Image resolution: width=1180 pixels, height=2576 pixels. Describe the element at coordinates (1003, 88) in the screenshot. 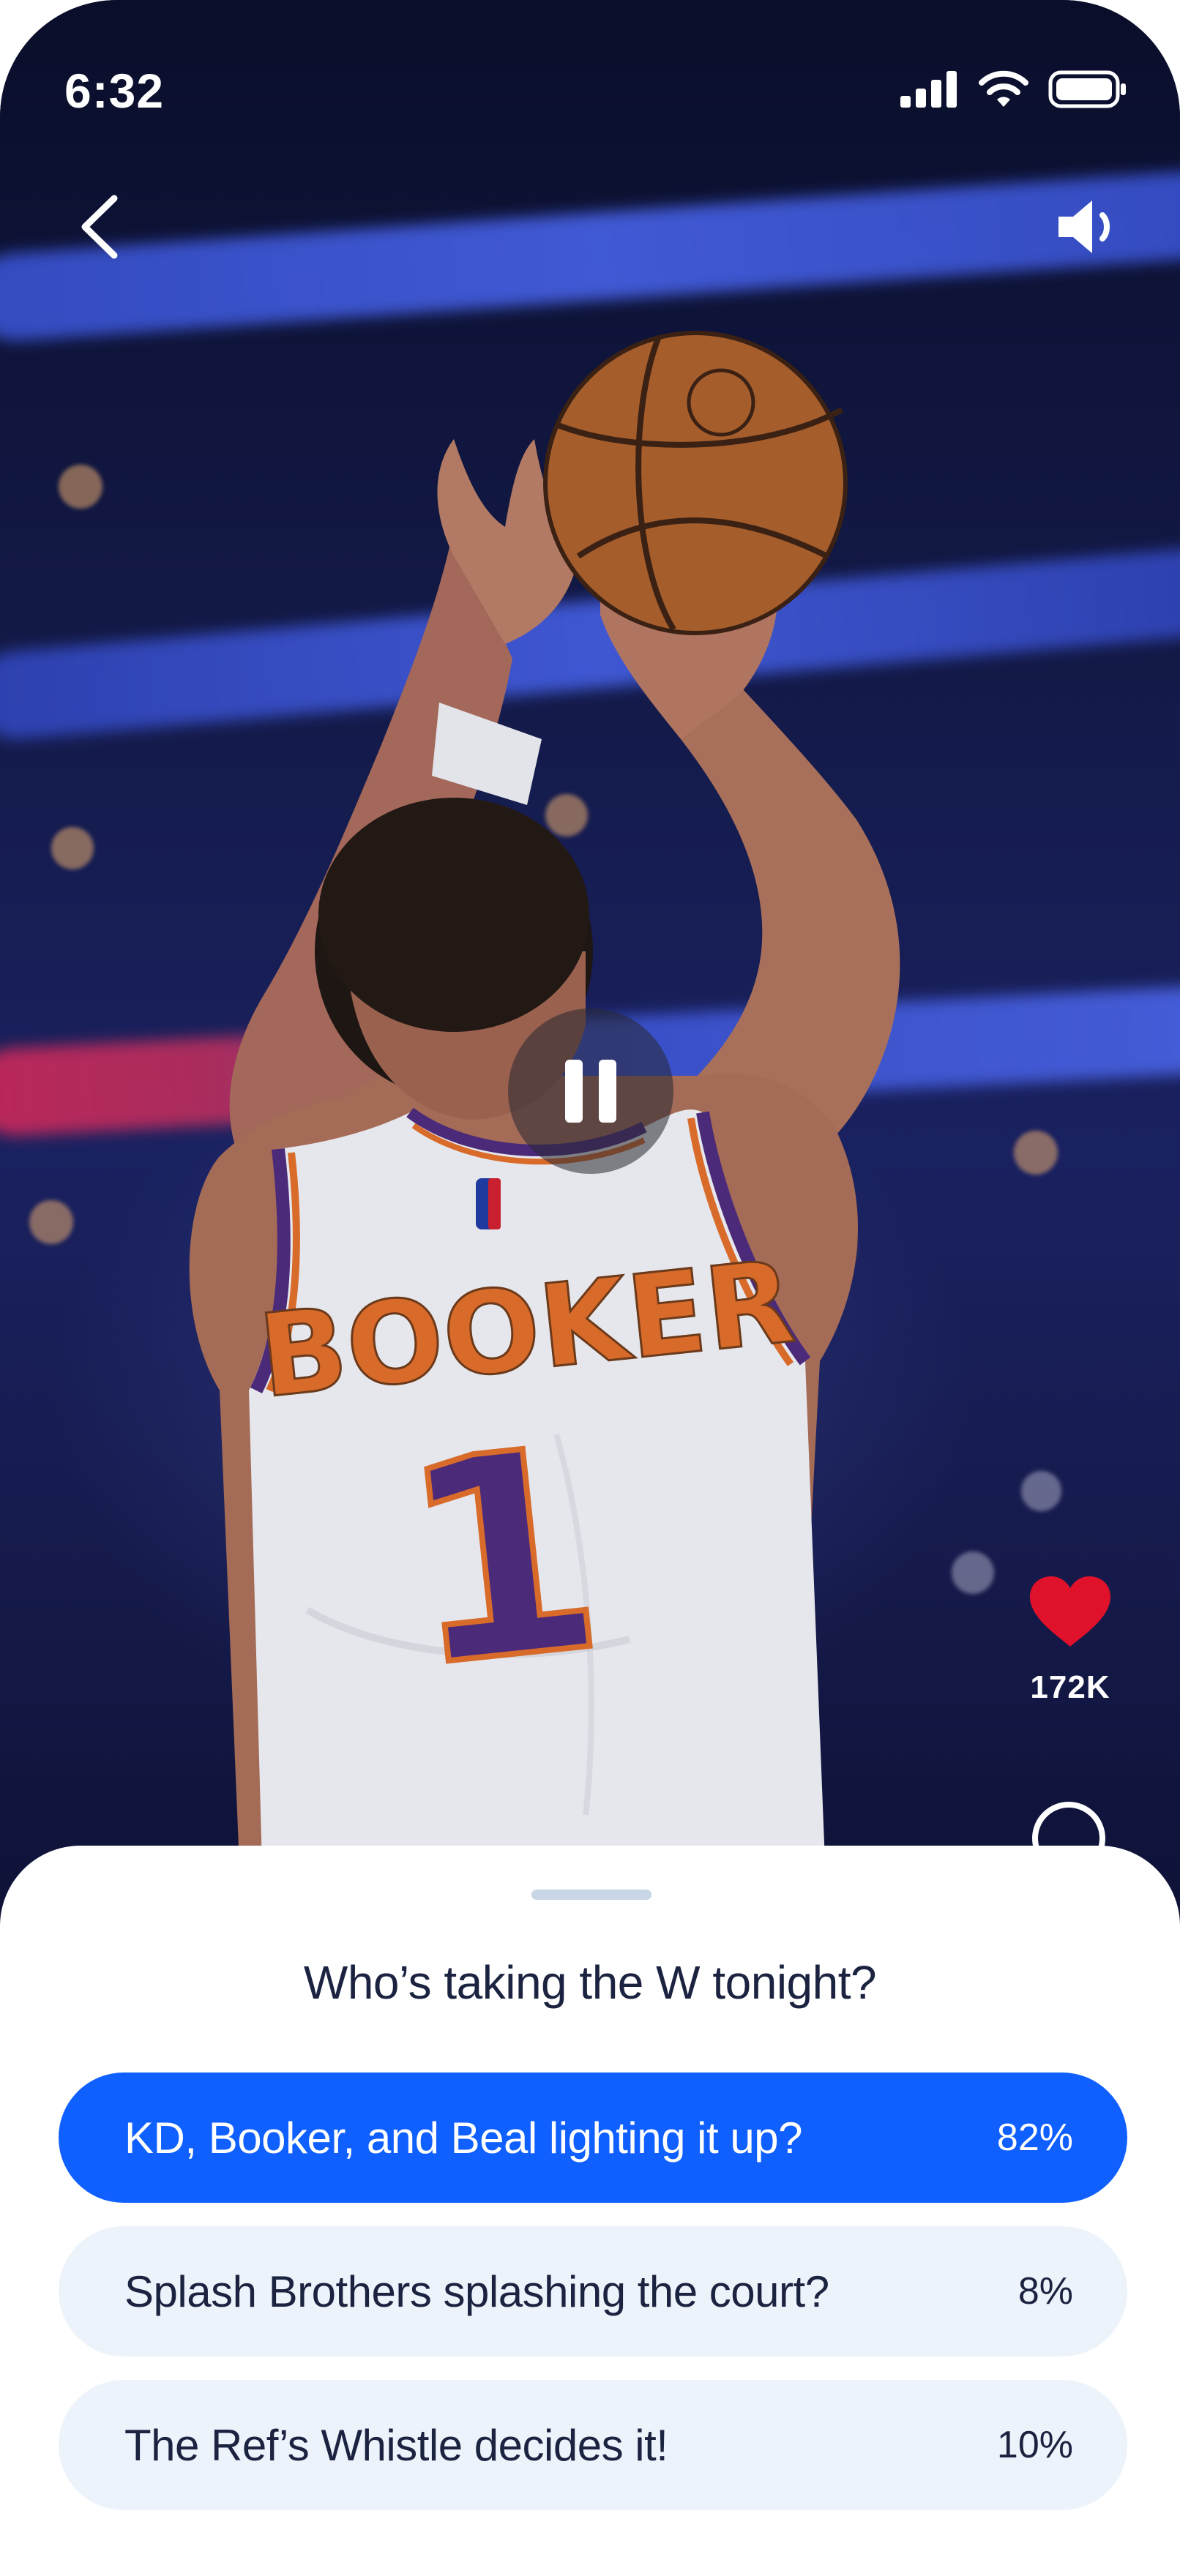

I see `wifi-icon` at that location.